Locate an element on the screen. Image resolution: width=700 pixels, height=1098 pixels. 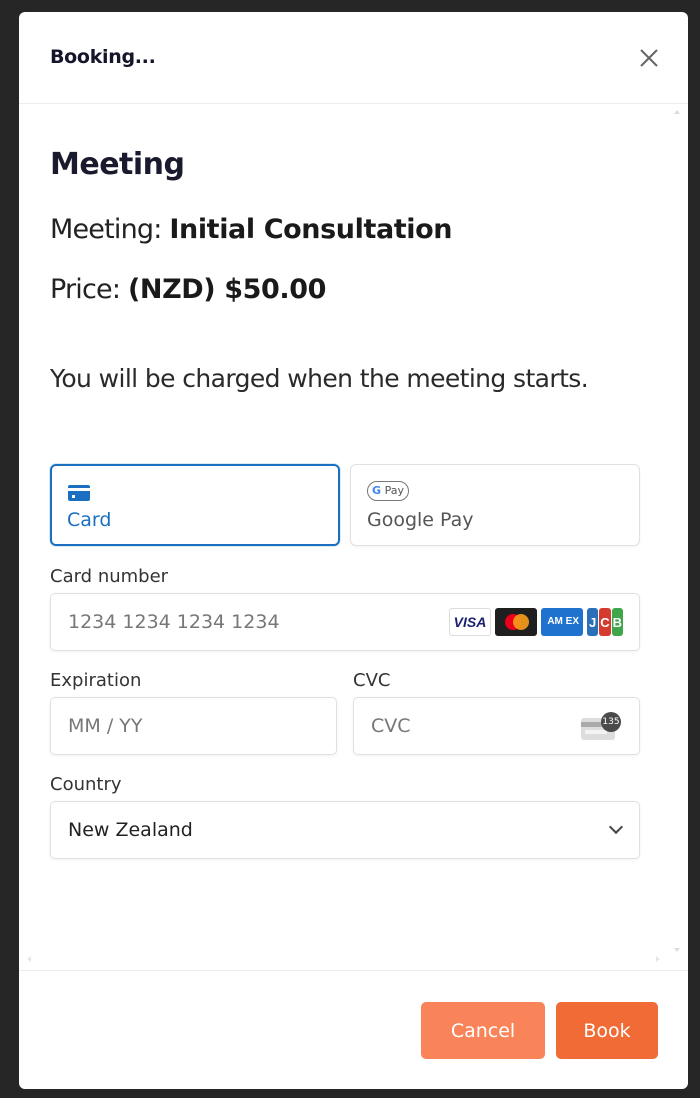
country-value: New Zealand is located at coordinates (130, 830).